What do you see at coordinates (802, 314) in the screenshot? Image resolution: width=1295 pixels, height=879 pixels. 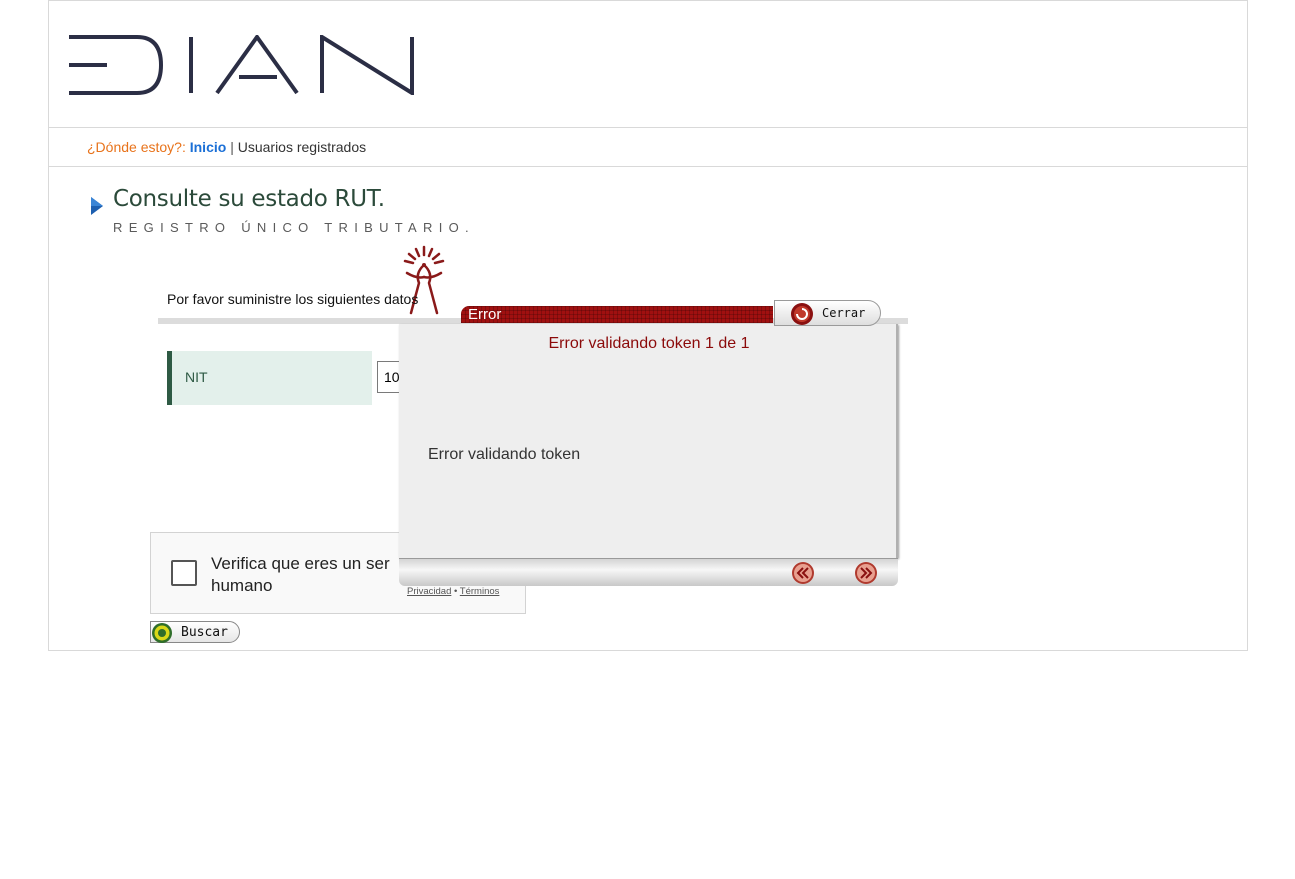 I see `close-icon` at bounding box center [802, 314].